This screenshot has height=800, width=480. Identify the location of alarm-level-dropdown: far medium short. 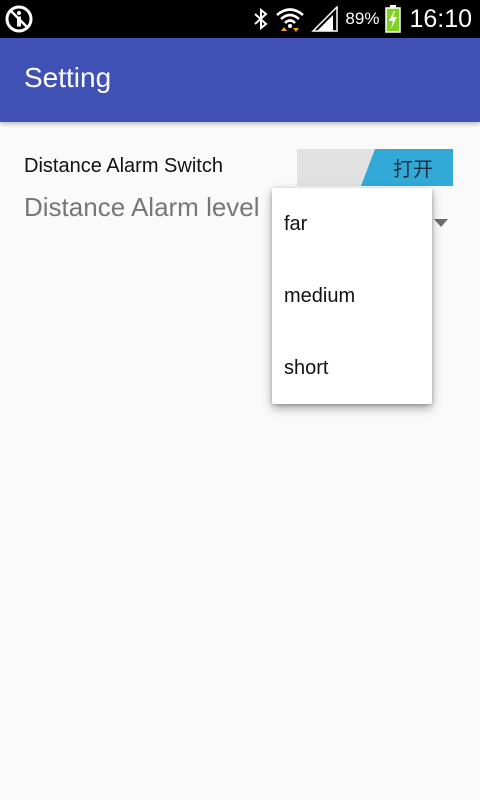
(352, 296).